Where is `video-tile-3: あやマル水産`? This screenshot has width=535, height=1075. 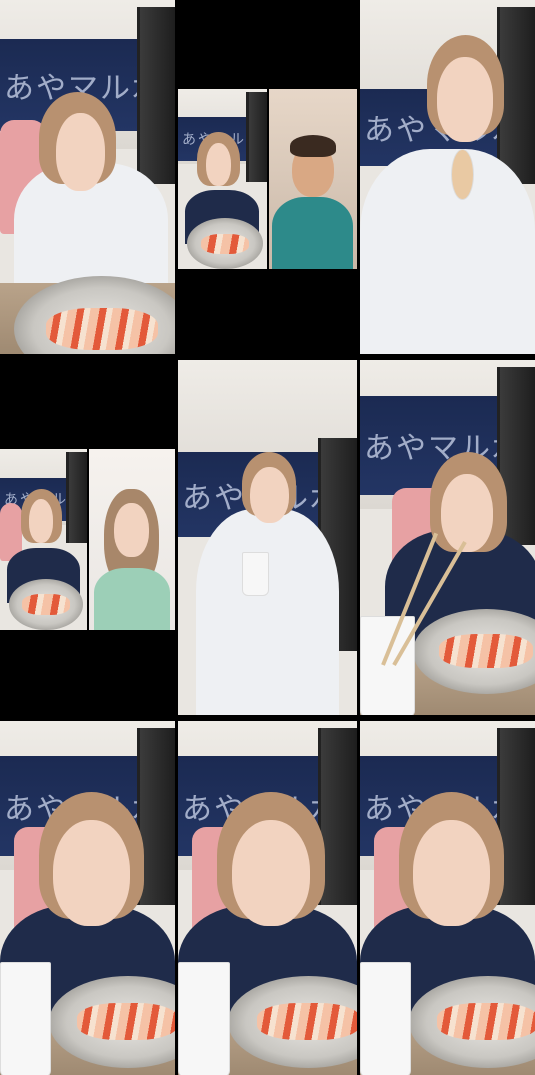
video-tile-3: あやマル水産 is located at coordinates (447, 177).